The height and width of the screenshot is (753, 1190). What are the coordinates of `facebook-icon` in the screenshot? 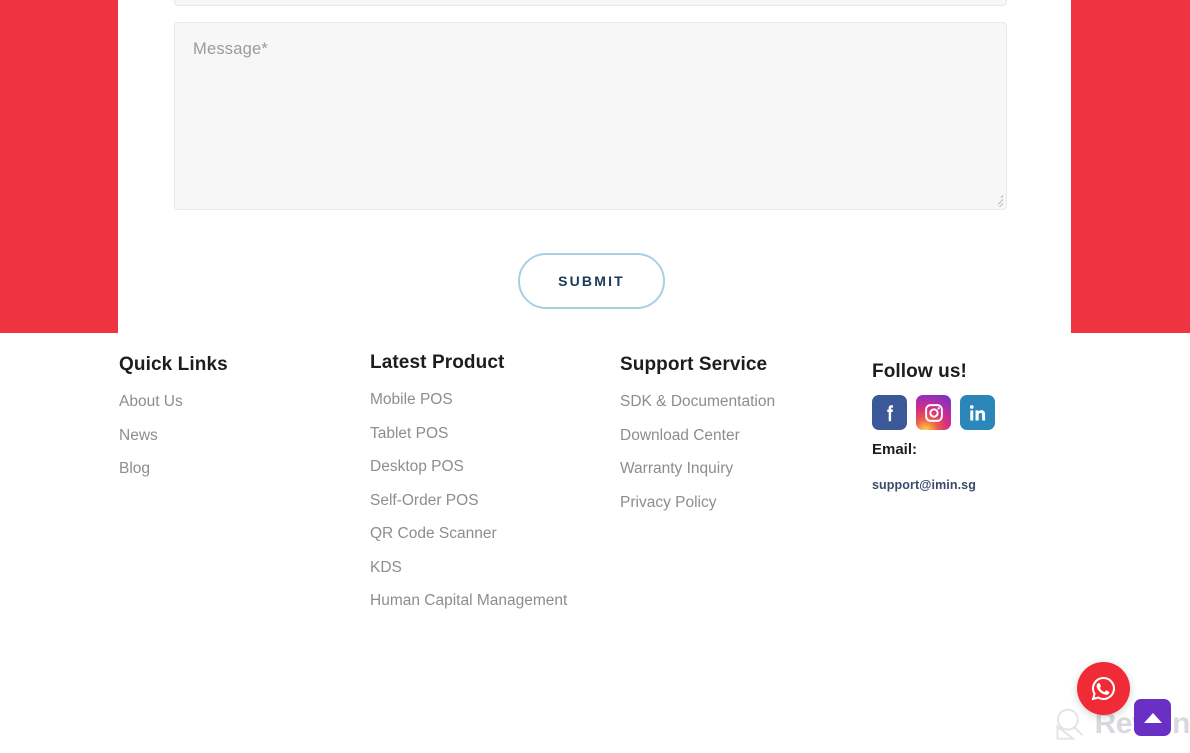 It's located at (889, 412).